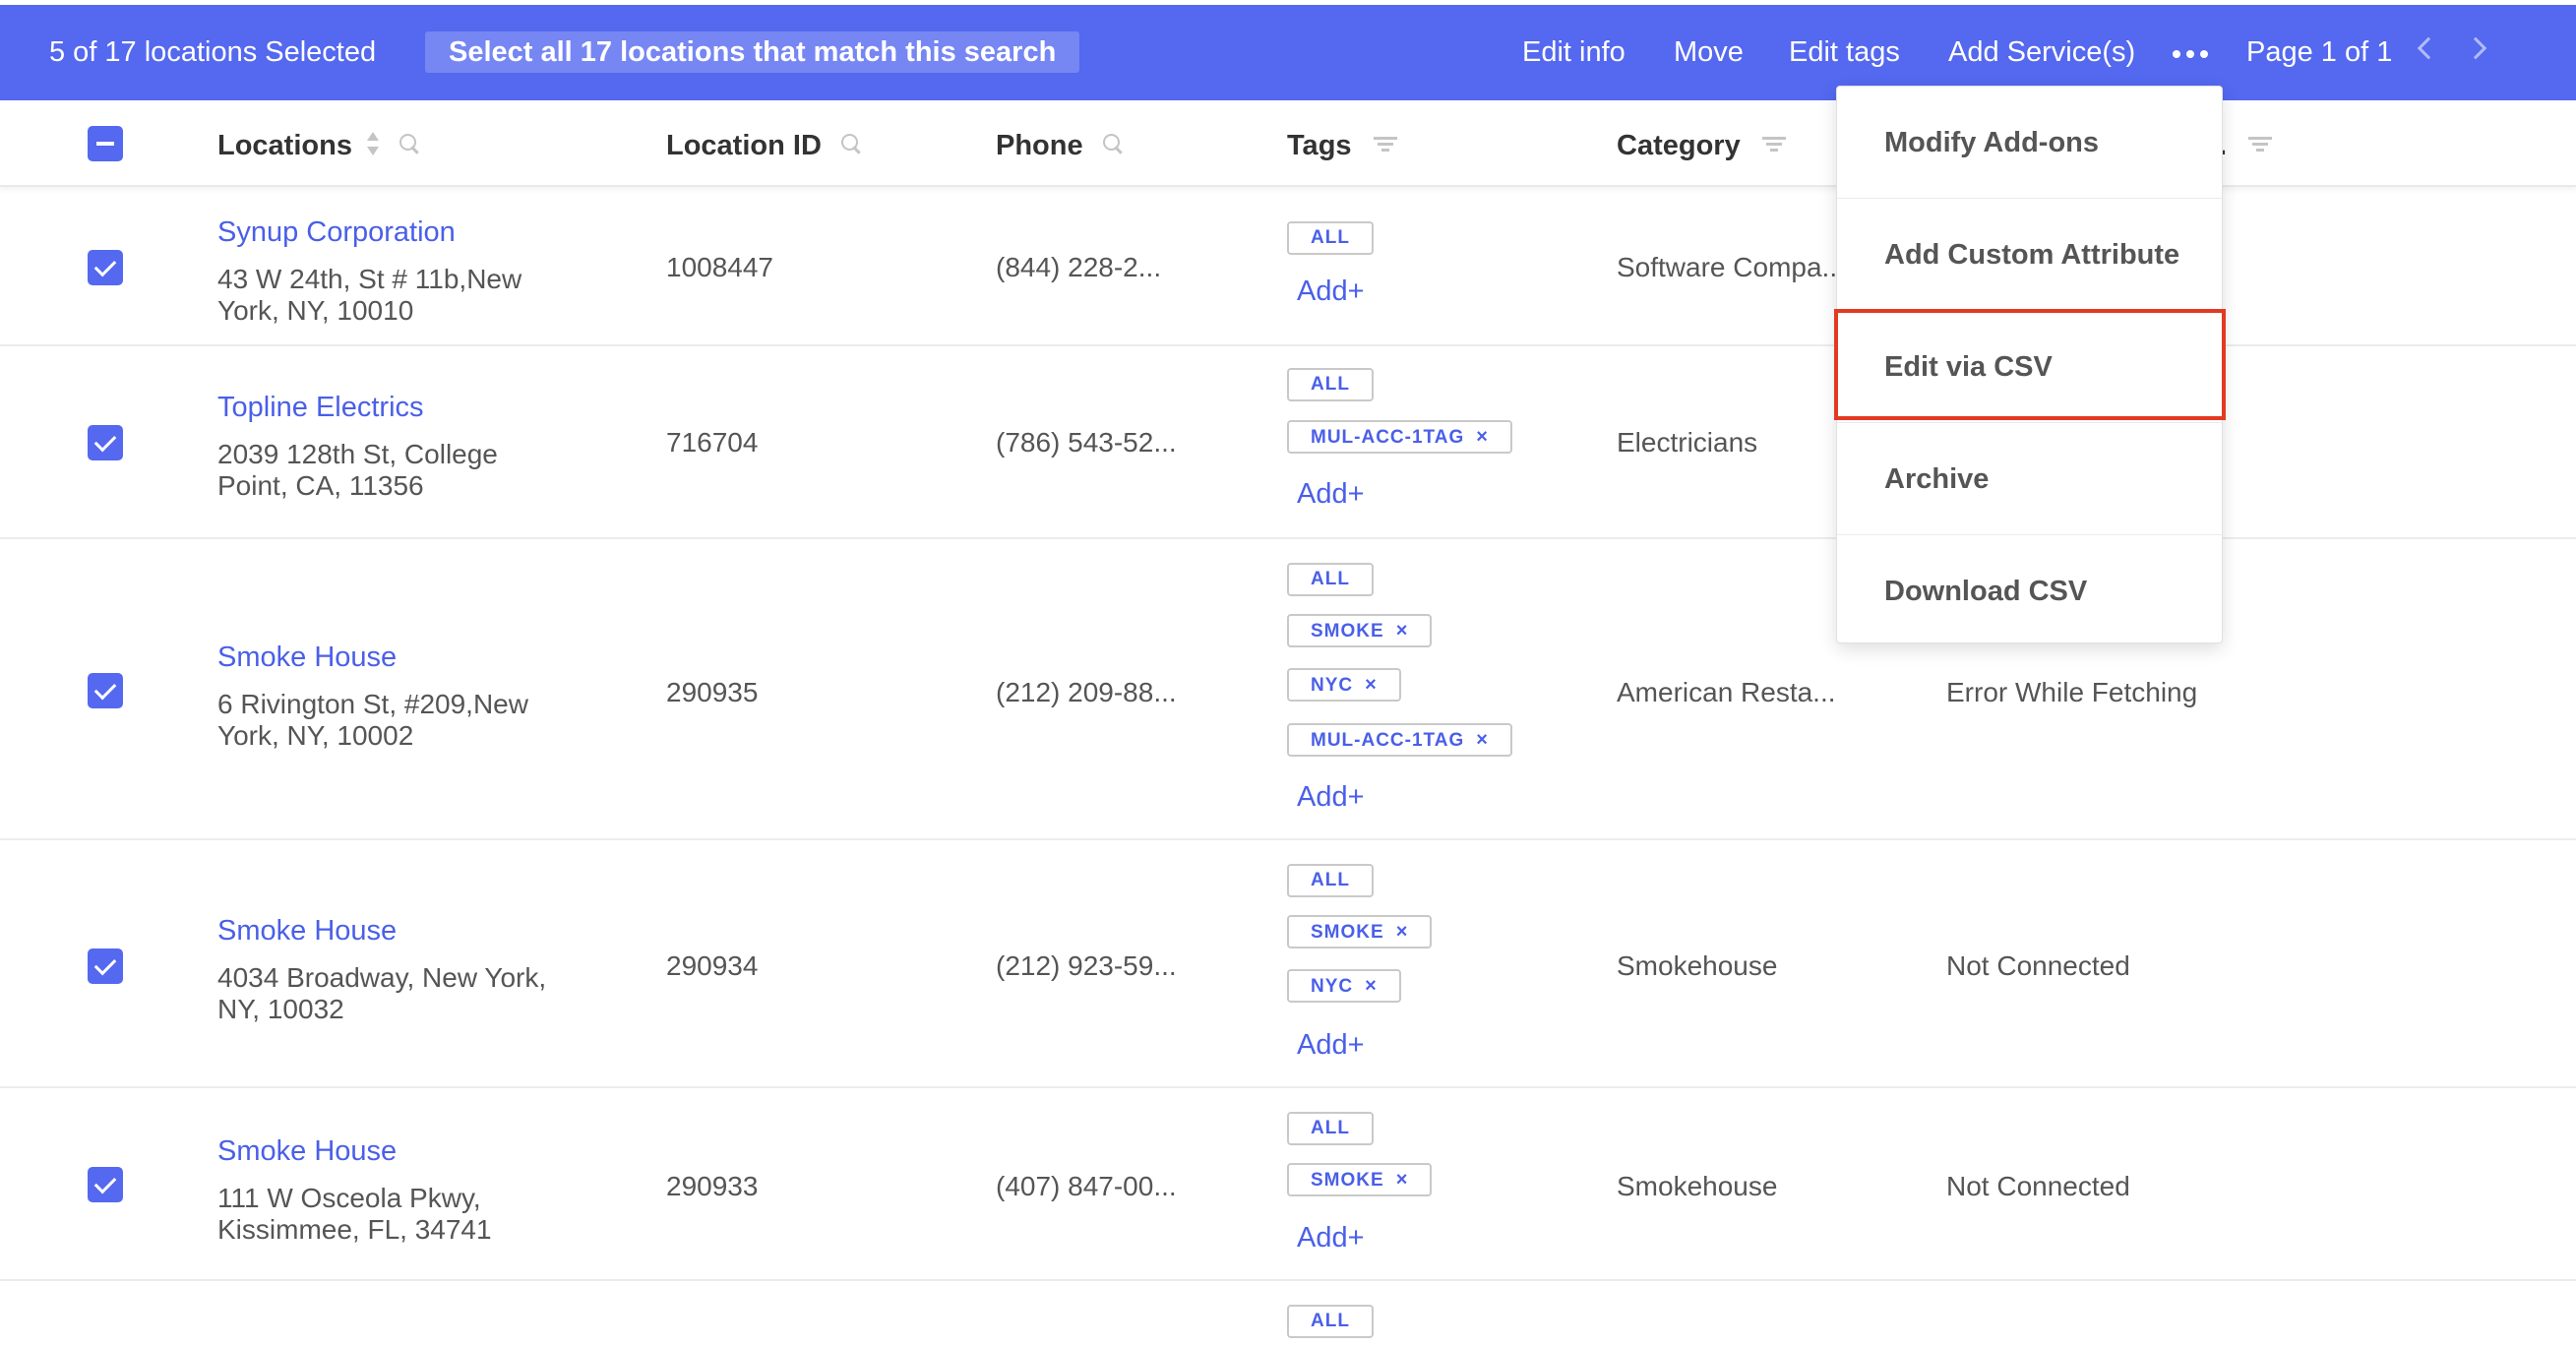 The image size is (2576, 1346). What do you see at coordinates (1059, 143) in the screenshot?
I see `column-header-phone: Phone` at bounding box center [1059, 143].